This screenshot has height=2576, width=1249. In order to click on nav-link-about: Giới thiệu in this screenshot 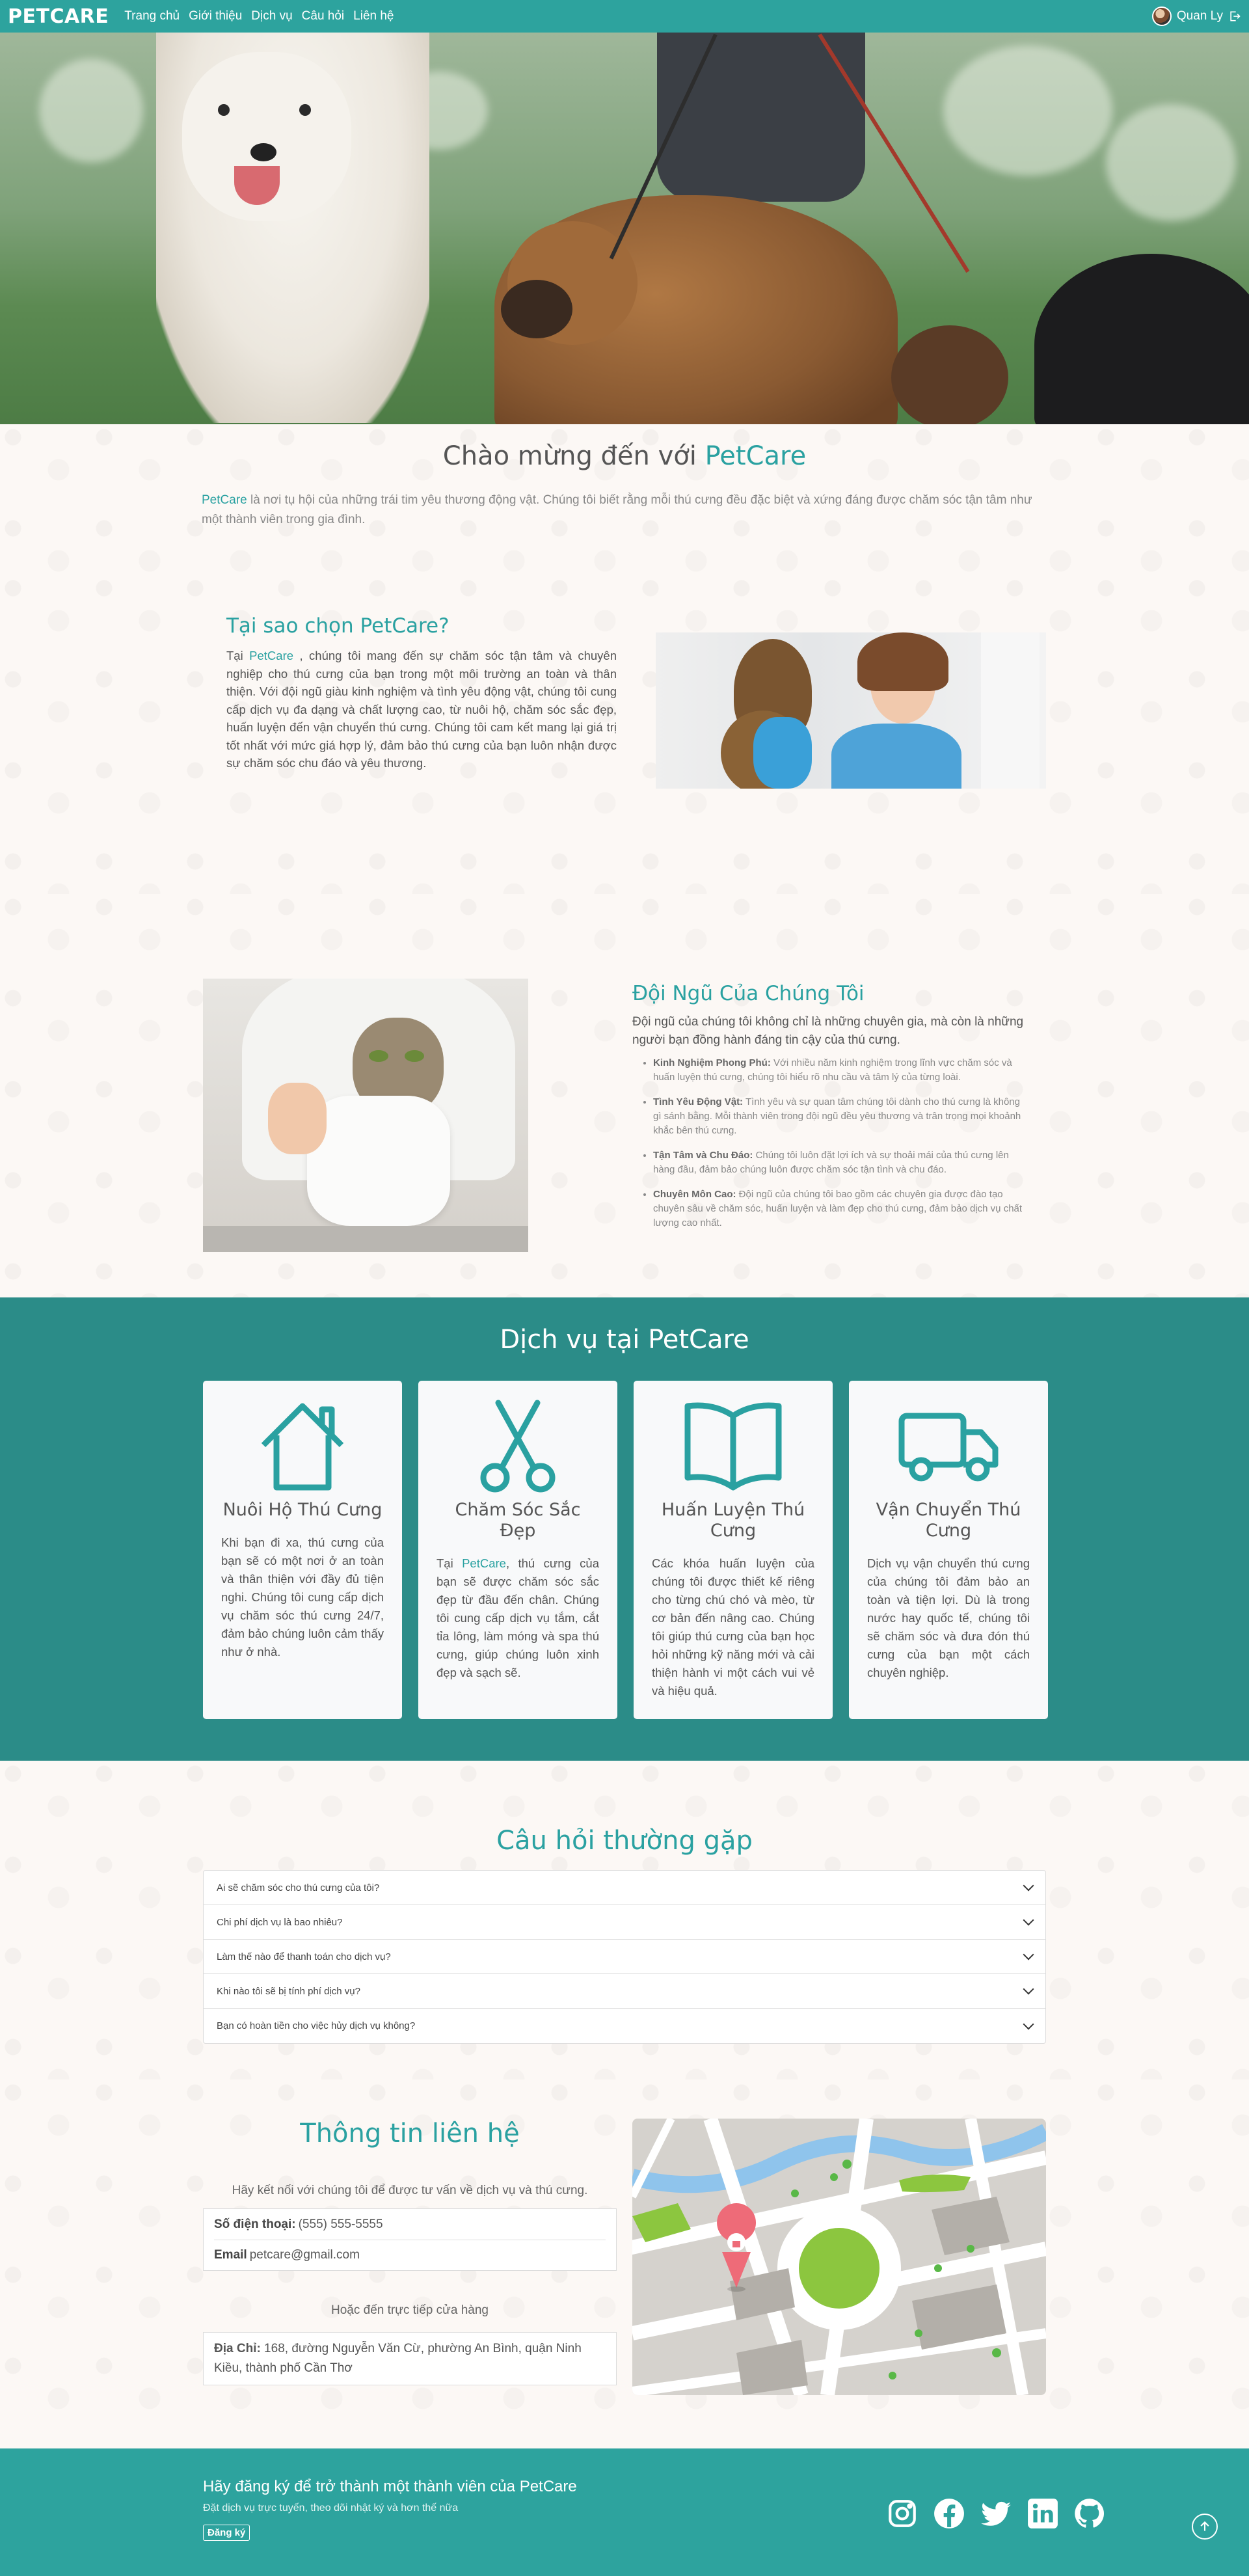, I will do `click(215, 16)`.